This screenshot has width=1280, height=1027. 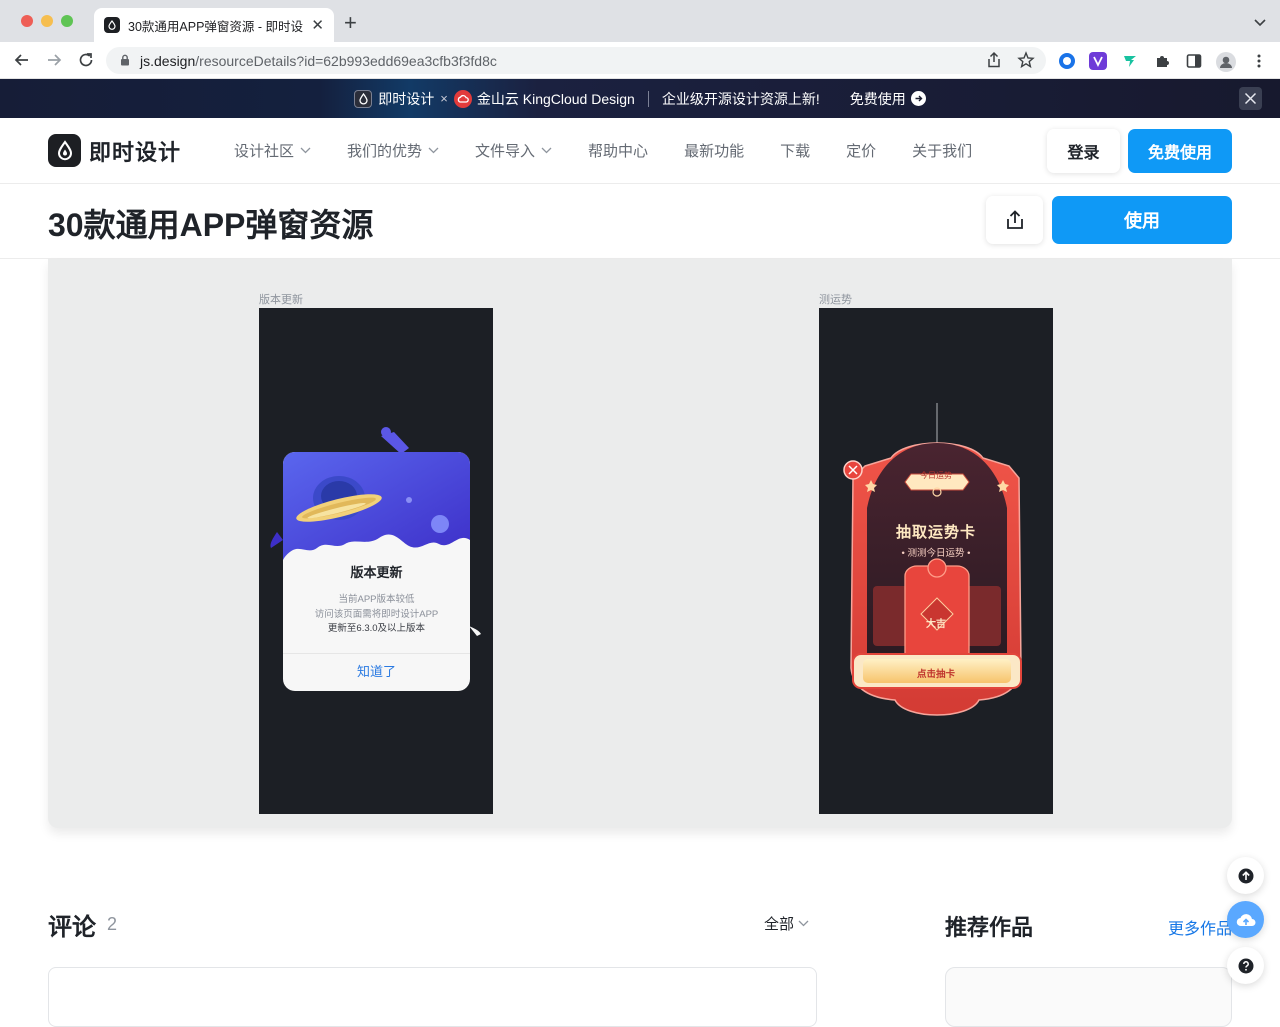 I want to click on fortune-card-illustration-icon, so click(x=932, y=559).